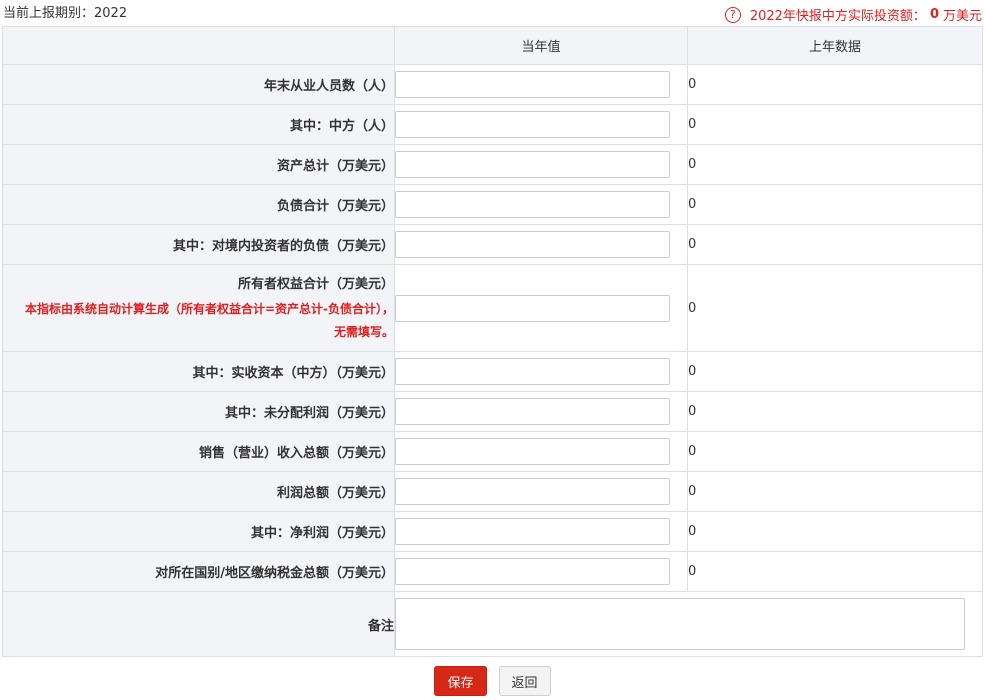 The image size is (985, 700). What do you see at coordinates (198, 491) in the screenshot?
I see `row-label-total-profit: 利润总额（万美元）` at bounding box center [198, 491].